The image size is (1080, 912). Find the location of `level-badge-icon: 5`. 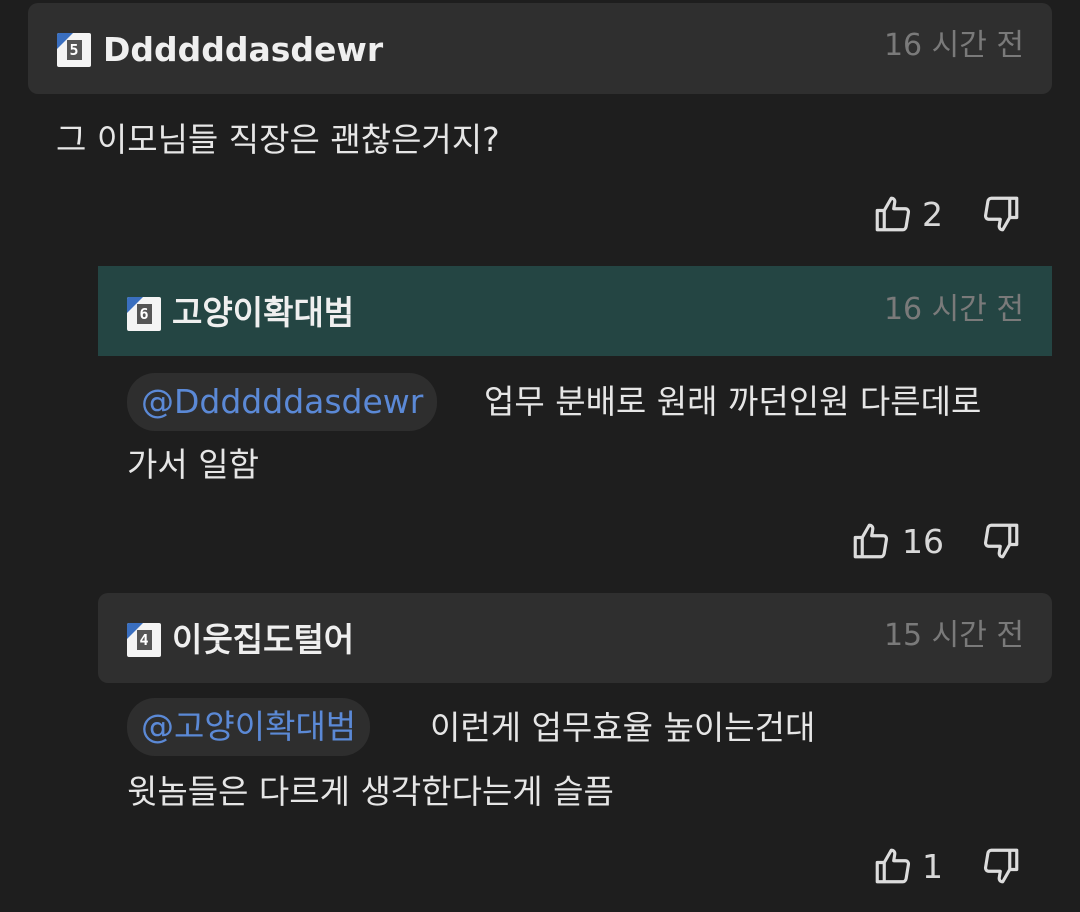

level-badge-icon: 5 is located at coordinates (74, 50).